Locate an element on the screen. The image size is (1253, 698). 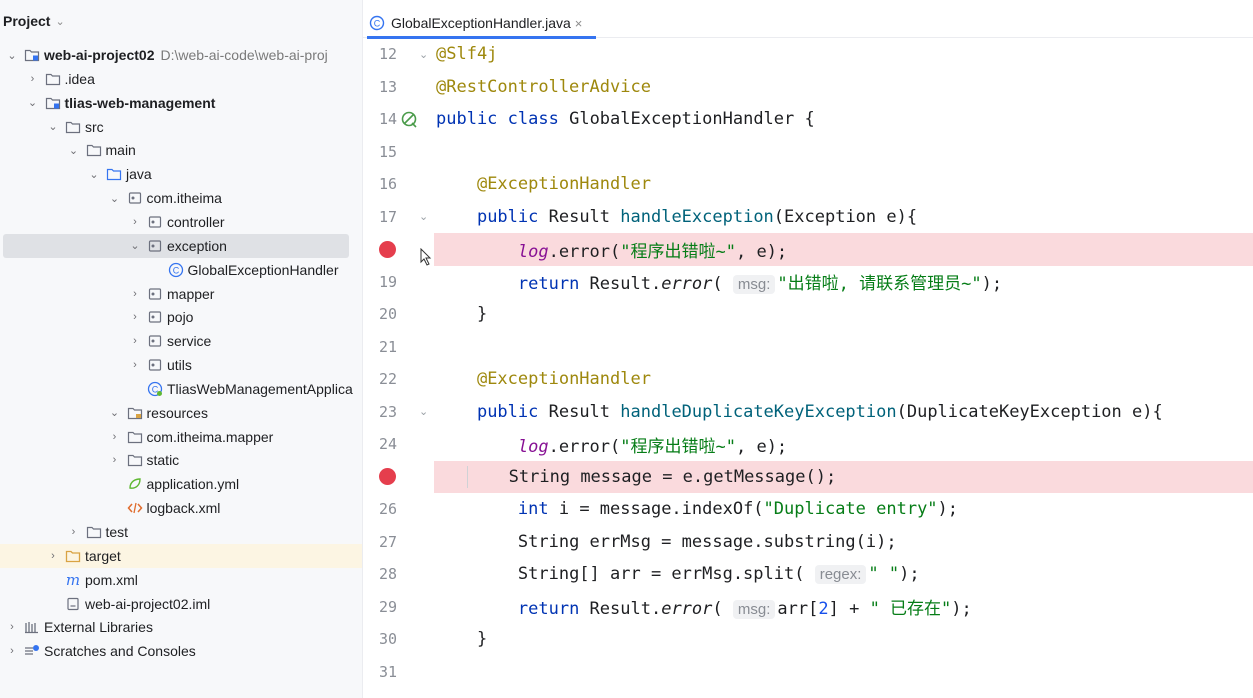
tree-item-exception: ⌄ exception is located at coordinates (181, 245).